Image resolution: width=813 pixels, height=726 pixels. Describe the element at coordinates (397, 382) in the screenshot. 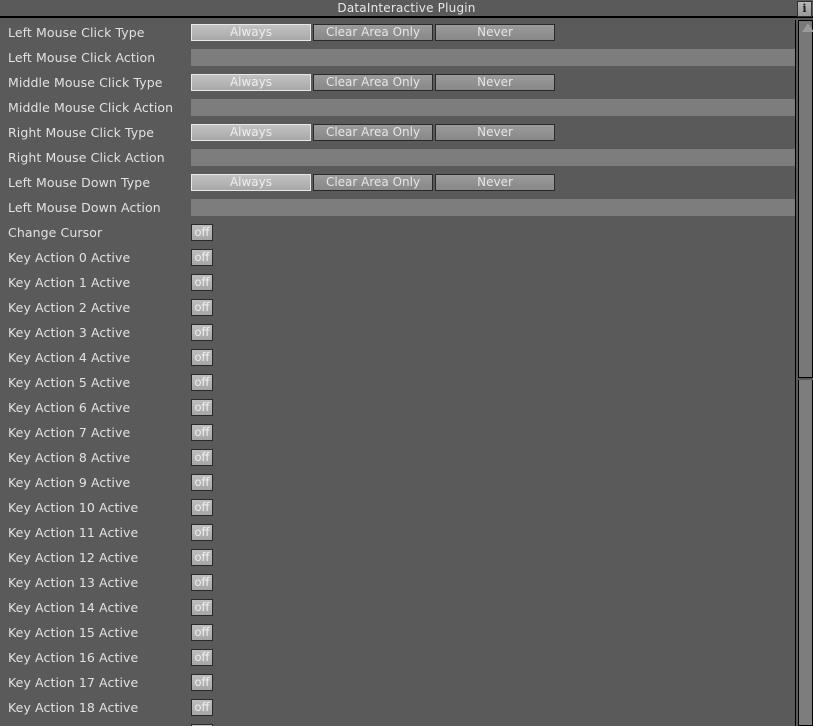

I see `settings-row: Key Action 5 Active off` at that location.